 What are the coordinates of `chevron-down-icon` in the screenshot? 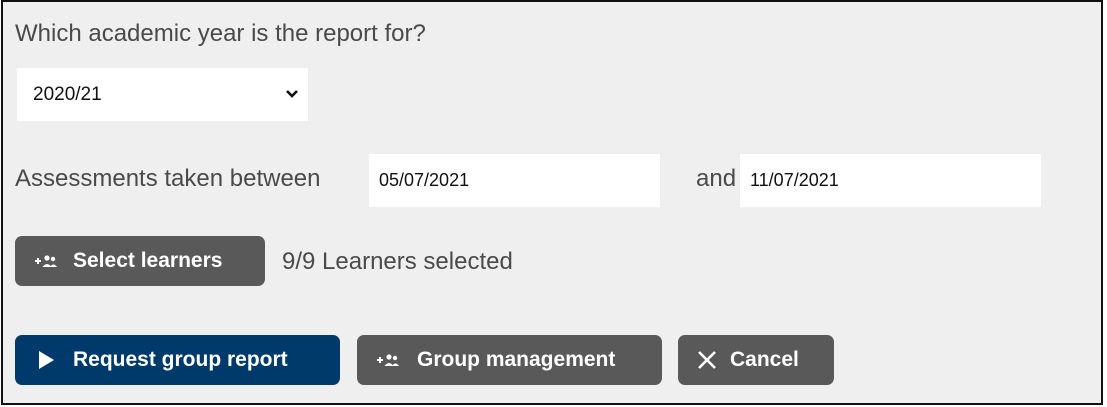 It's located at (292, 94).